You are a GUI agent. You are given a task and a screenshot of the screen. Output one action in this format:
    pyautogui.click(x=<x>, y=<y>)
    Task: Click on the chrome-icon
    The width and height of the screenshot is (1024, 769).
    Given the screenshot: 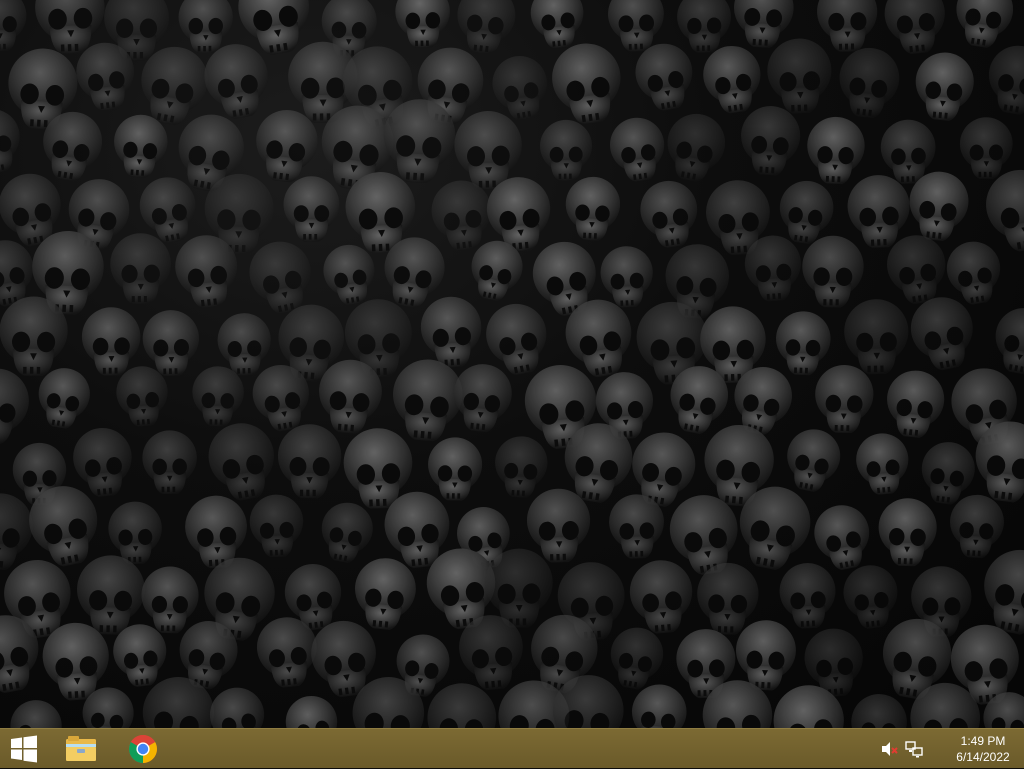 What is the action you would take?
    pyautogui.click(x=143, y=749)
    